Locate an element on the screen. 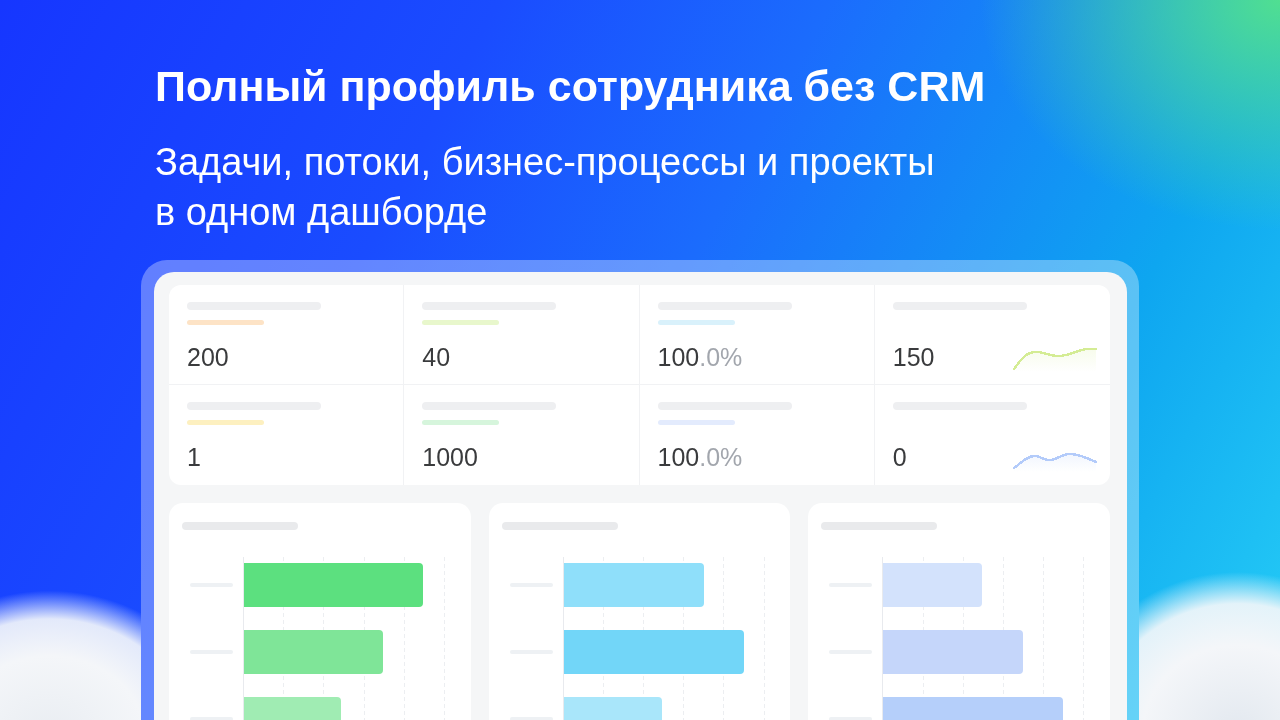 The height and width of the screenshot is (720, 1280). stat-value: 1 is located at coordinates (194, 457).